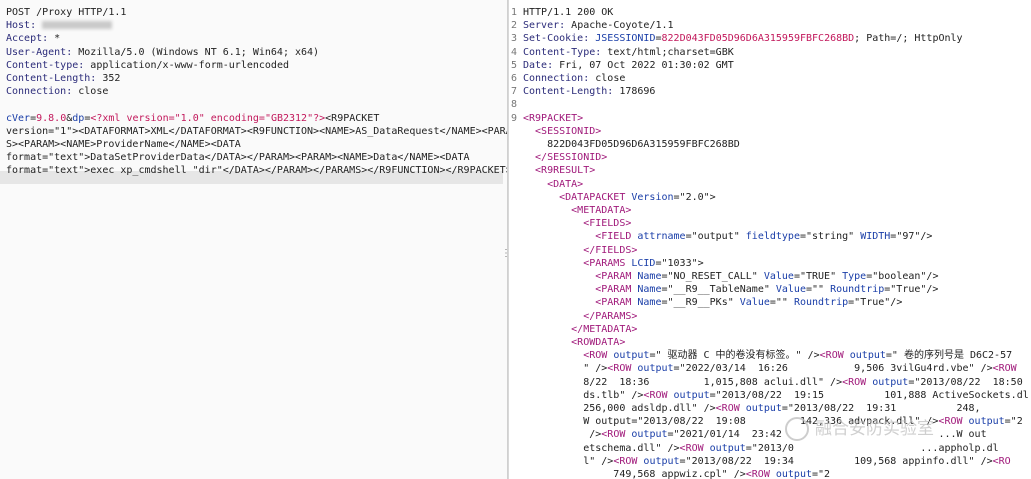 The image size is (1031, 479). What do you see at coordinates (568, 78) in the screenshot?
I see `response-line: 6 Connection: close` at bounding box center [568, 78].